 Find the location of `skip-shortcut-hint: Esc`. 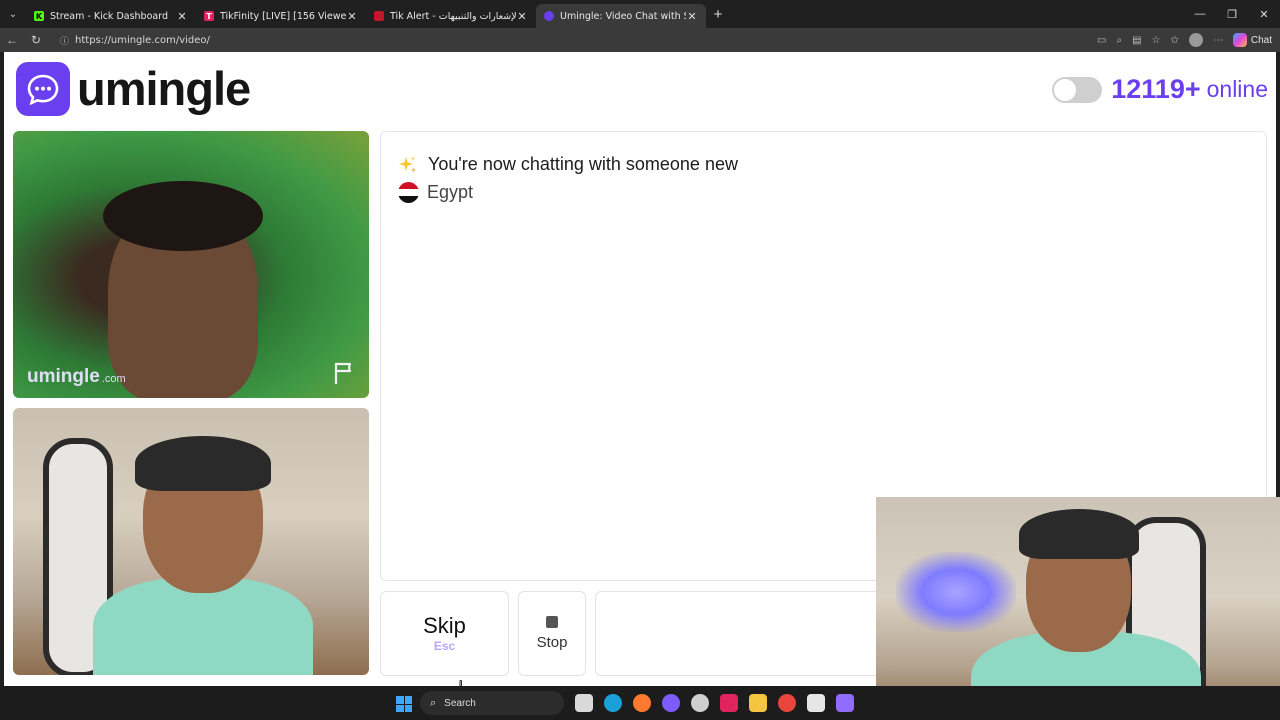

skip-shortcut-hint: Esc is located at coordinates (444, 645).